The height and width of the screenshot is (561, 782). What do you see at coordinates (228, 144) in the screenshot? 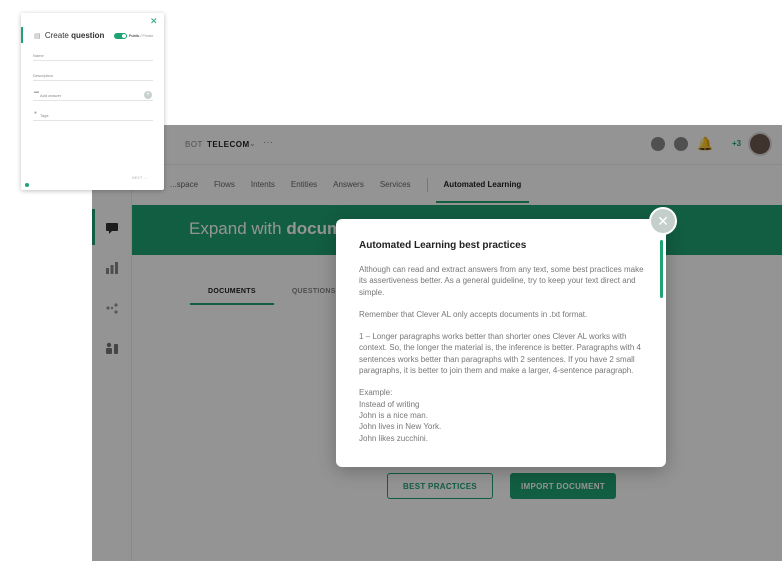
I see `bot-selector: TELECOM` at bounding box center [228, 144].